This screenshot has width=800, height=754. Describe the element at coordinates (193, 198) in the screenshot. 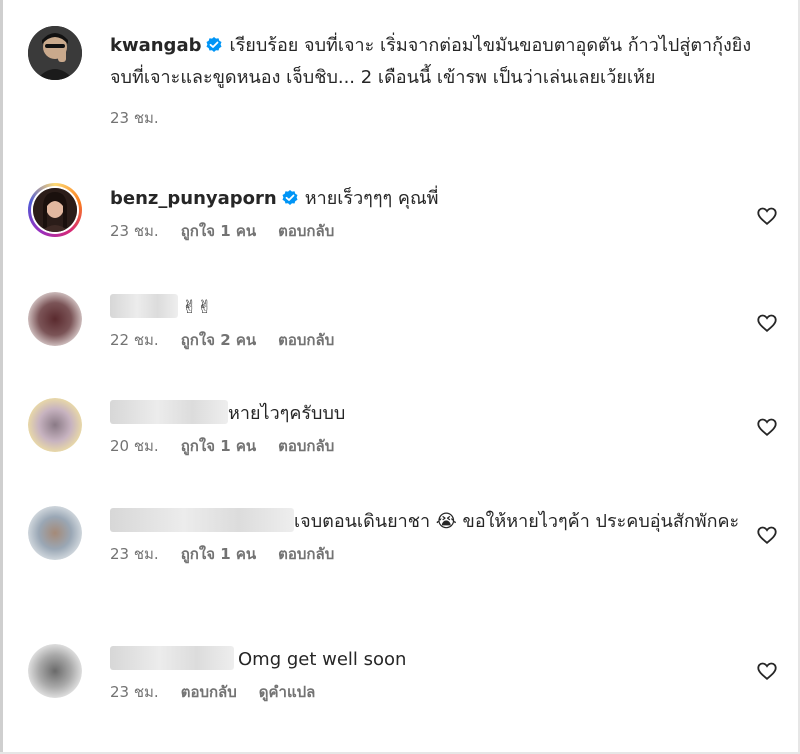

I see `username: benz_punyaporn` at that location.